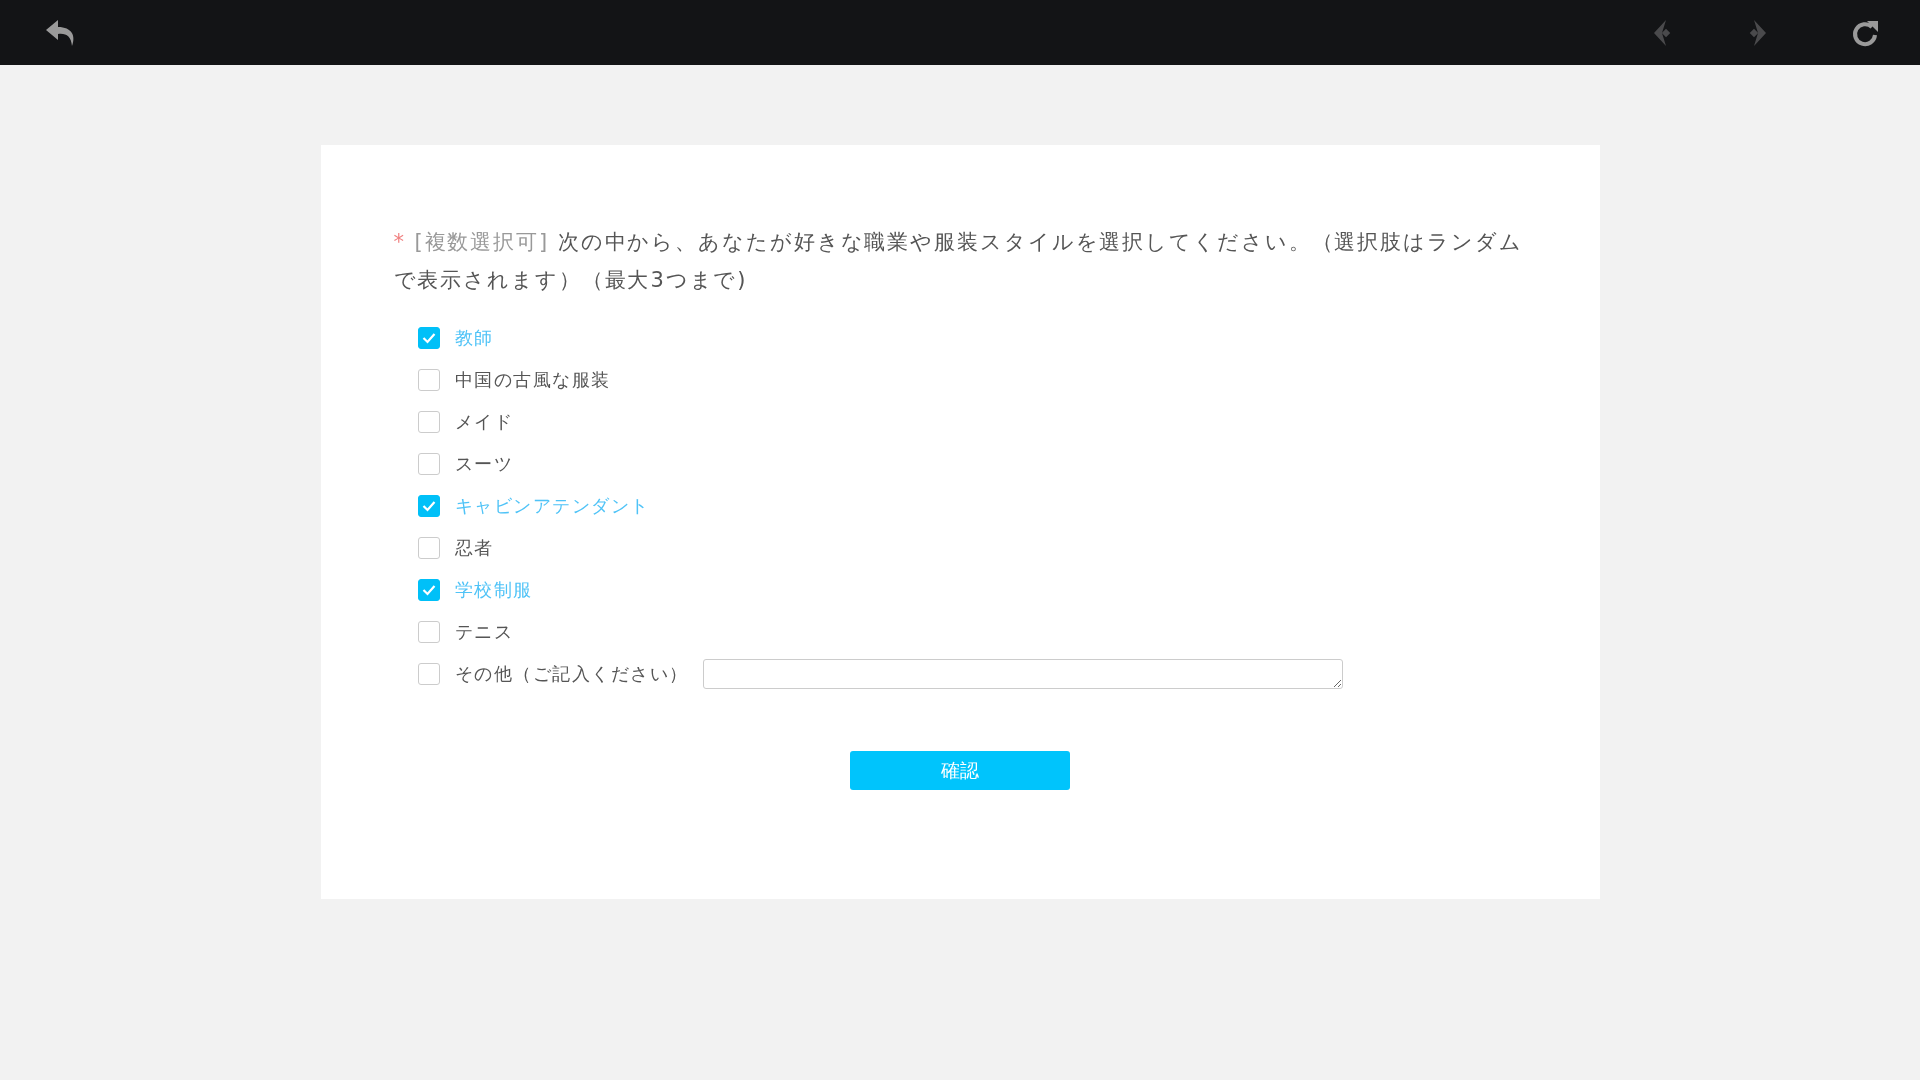 This screenshot has width=1920, height=1080. I want to click on option-label: メイド, so click(483, 422).